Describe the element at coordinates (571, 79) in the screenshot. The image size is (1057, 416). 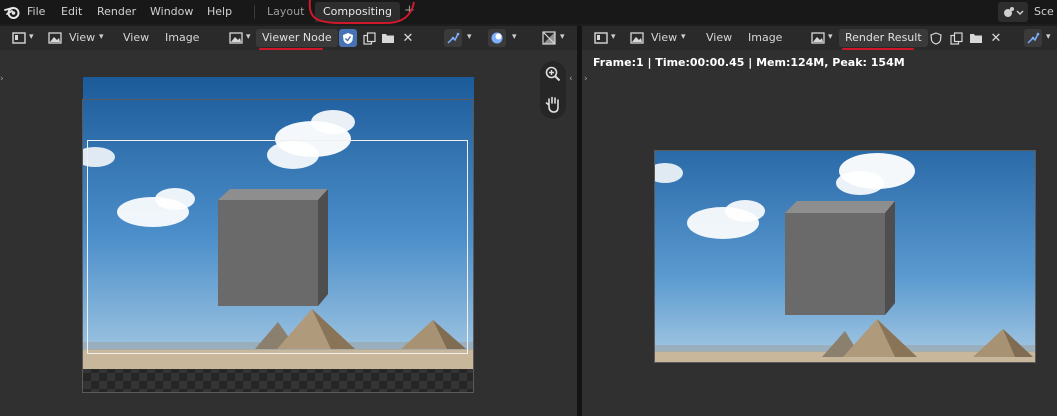
I see `chevron-left-icon: ‹` at that location.